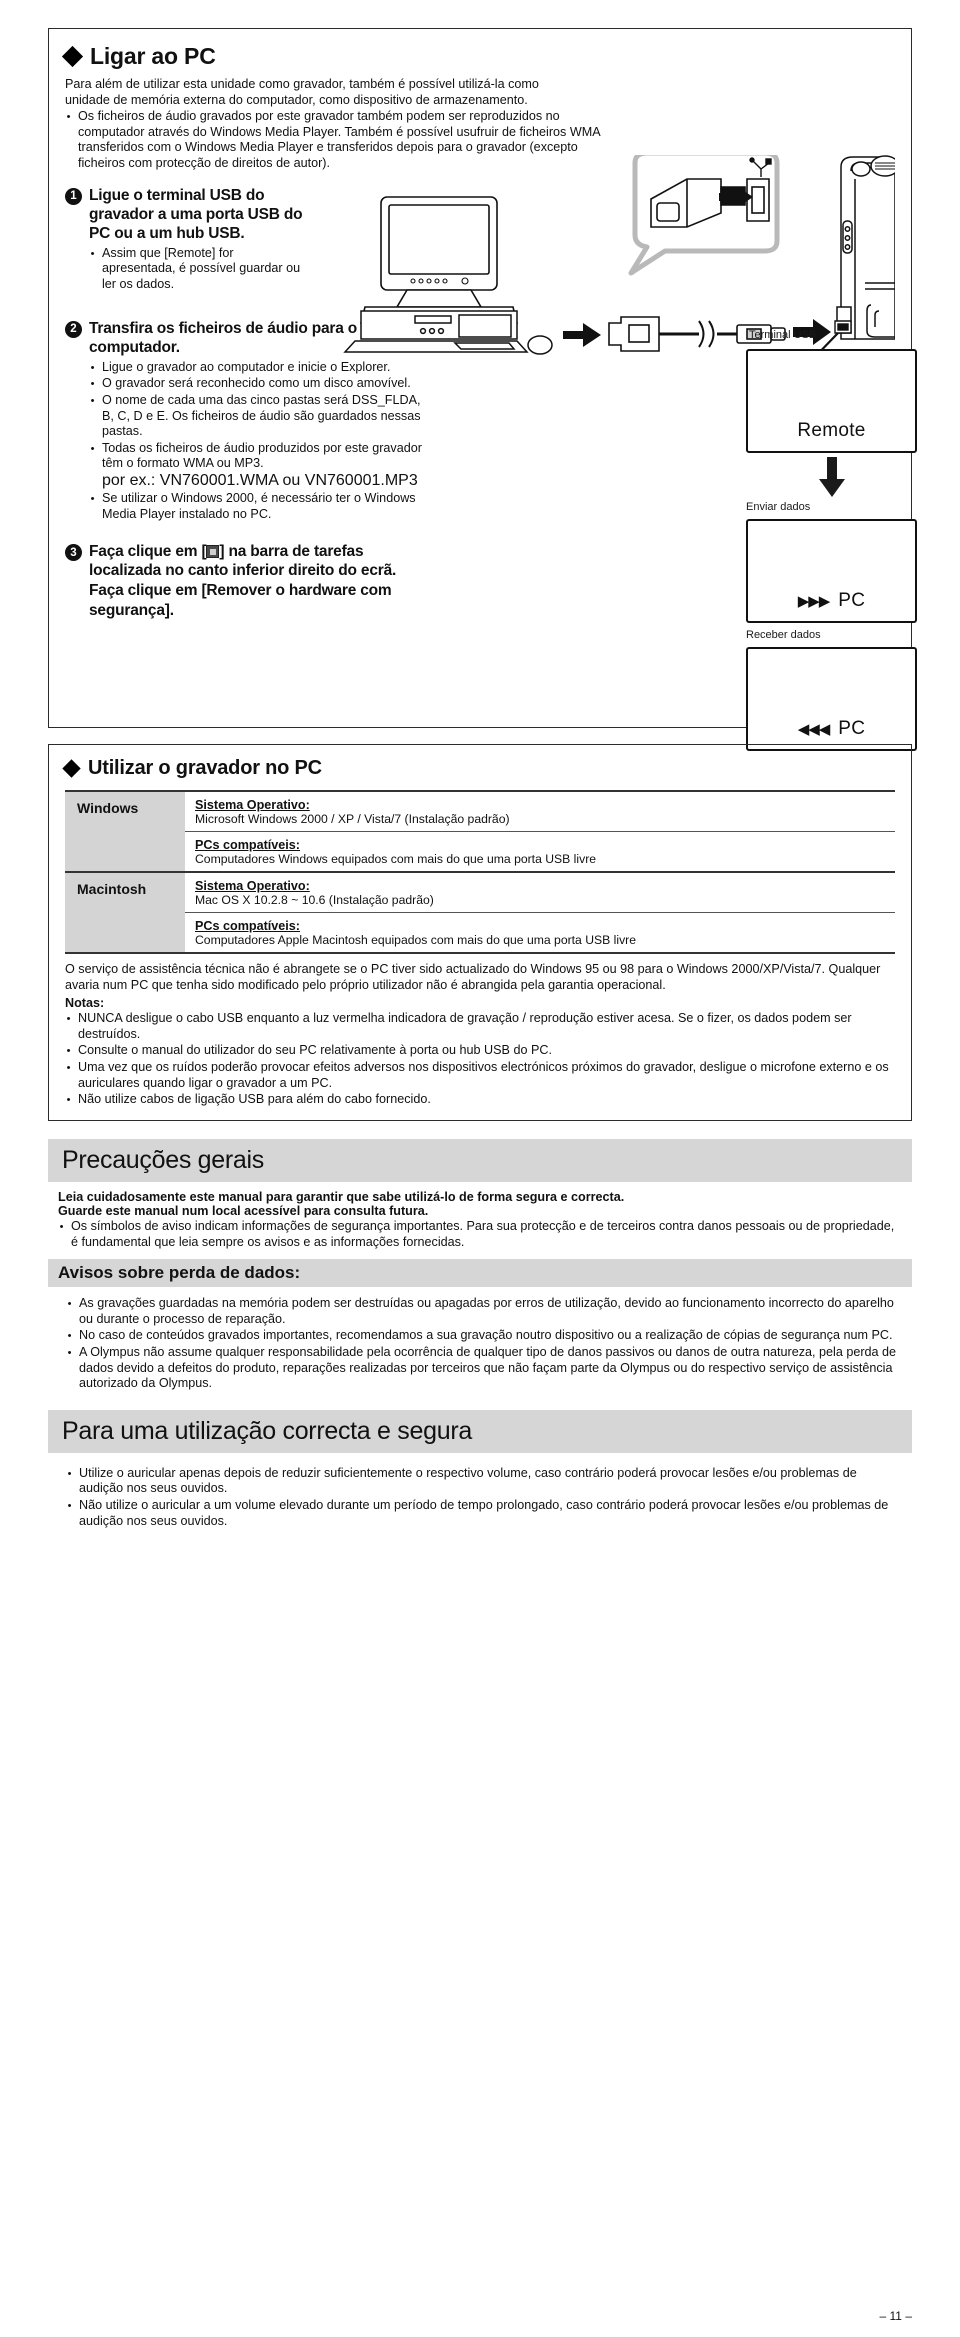  What do you see at coordinates (480, 1273) in the screenshot?
I see `data-loss-heading: Avisos sobre perda de dados:` at bounding box center [480, 1273].